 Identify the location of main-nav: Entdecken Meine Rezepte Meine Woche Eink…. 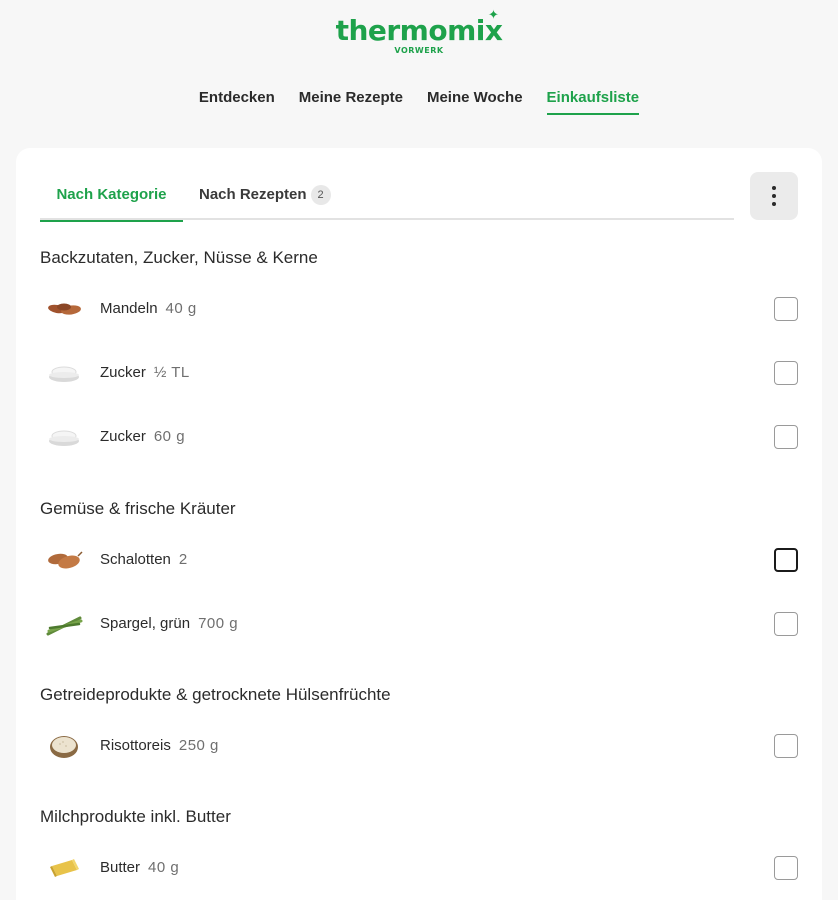
(419, 101).